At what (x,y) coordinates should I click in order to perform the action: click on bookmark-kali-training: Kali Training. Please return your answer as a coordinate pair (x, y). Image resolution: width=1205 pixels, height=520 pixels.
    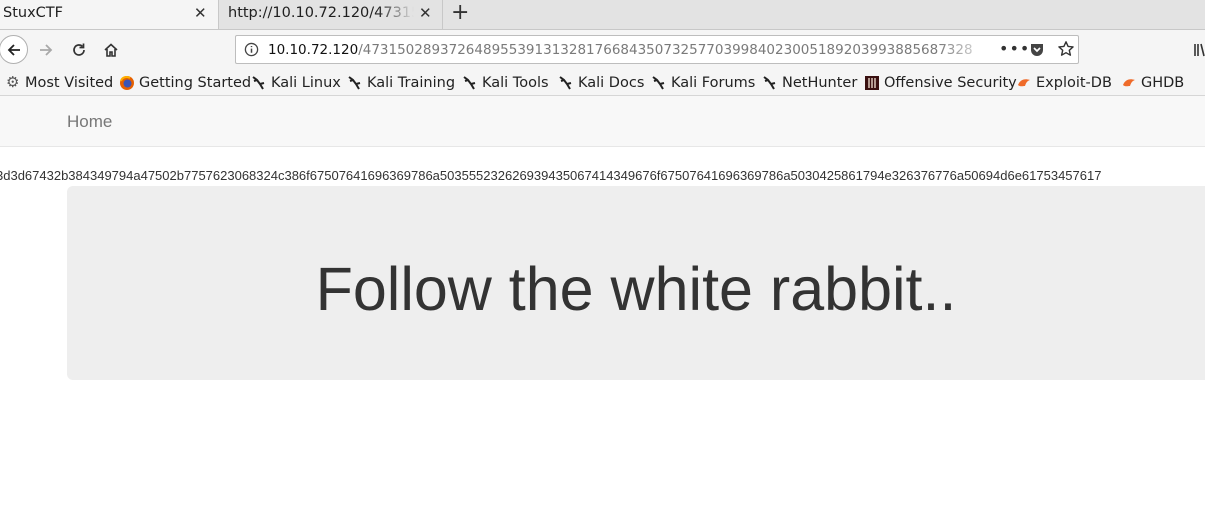
    Looking at the image, I should click on (401, 82).